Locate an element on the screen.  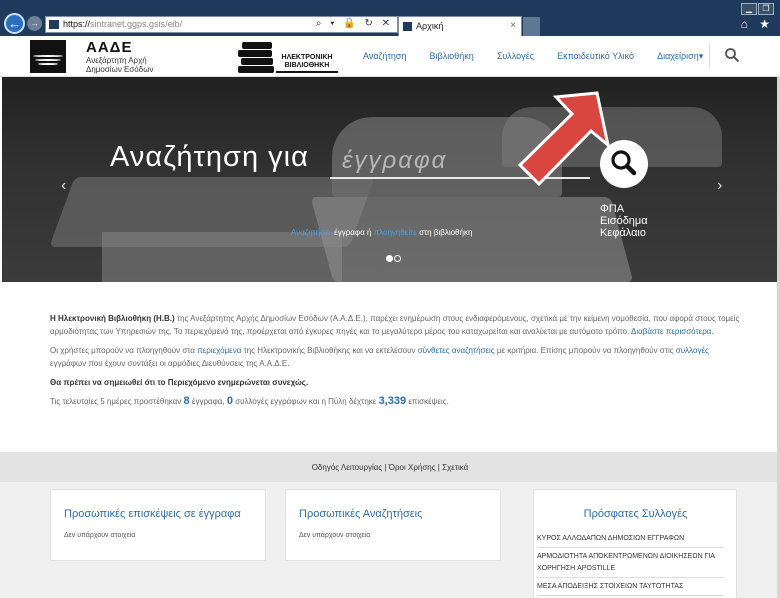
nav-educational: Εκπαιδευτικό Υλικό is located at coordinates (595, 56).